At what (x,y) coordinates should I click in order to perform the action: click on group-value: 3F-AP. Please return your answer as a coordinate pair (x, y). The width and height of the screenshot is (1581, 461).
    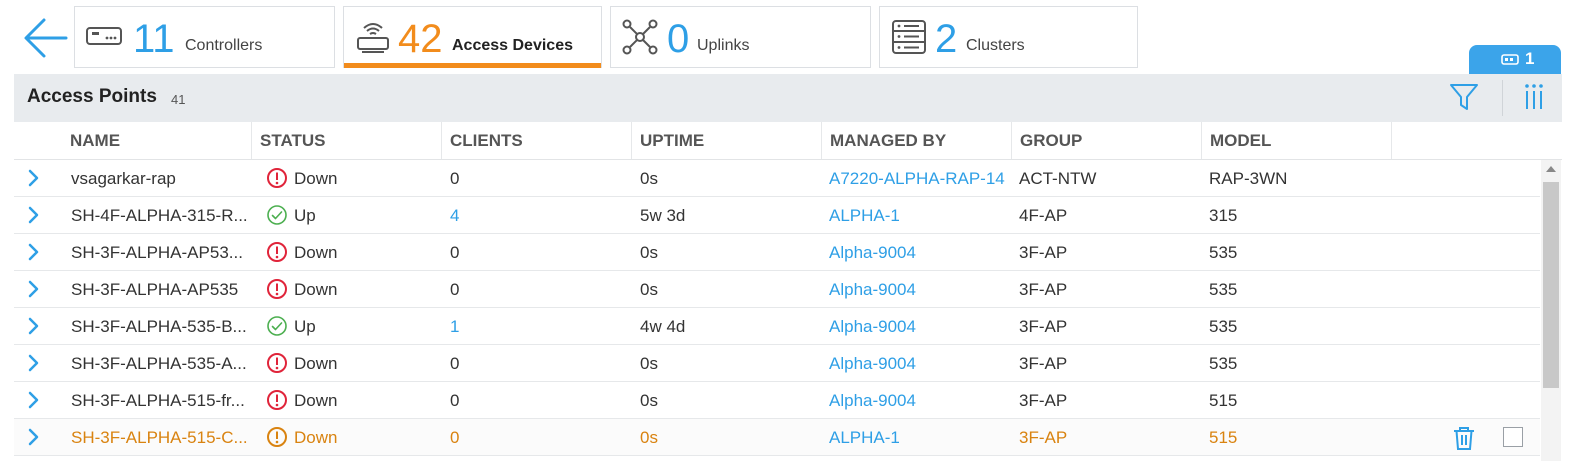
    Looking at the image, I should click on (1043, 252).